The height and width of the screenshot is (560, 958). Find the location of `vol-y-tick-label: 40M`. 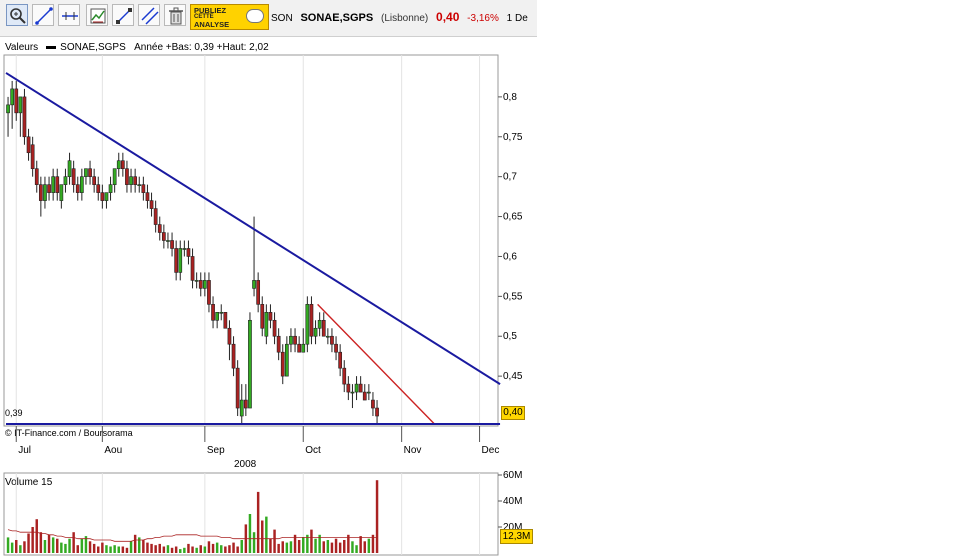

vol-y-tick-label: 40M is located at coordinates (512, 501).